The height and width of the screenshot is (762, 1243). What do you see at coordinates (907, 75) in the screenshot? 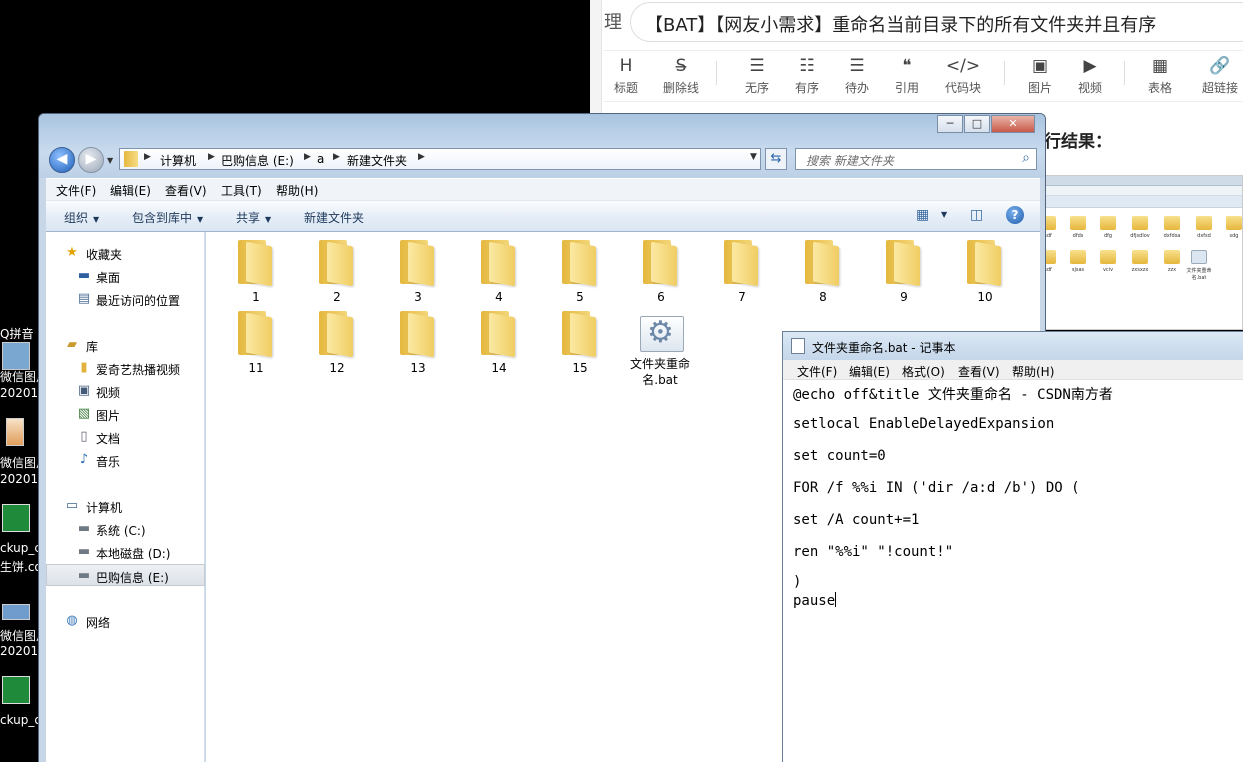
I see `quote-button: ❝ 引用` at bounding box center [907, 75].